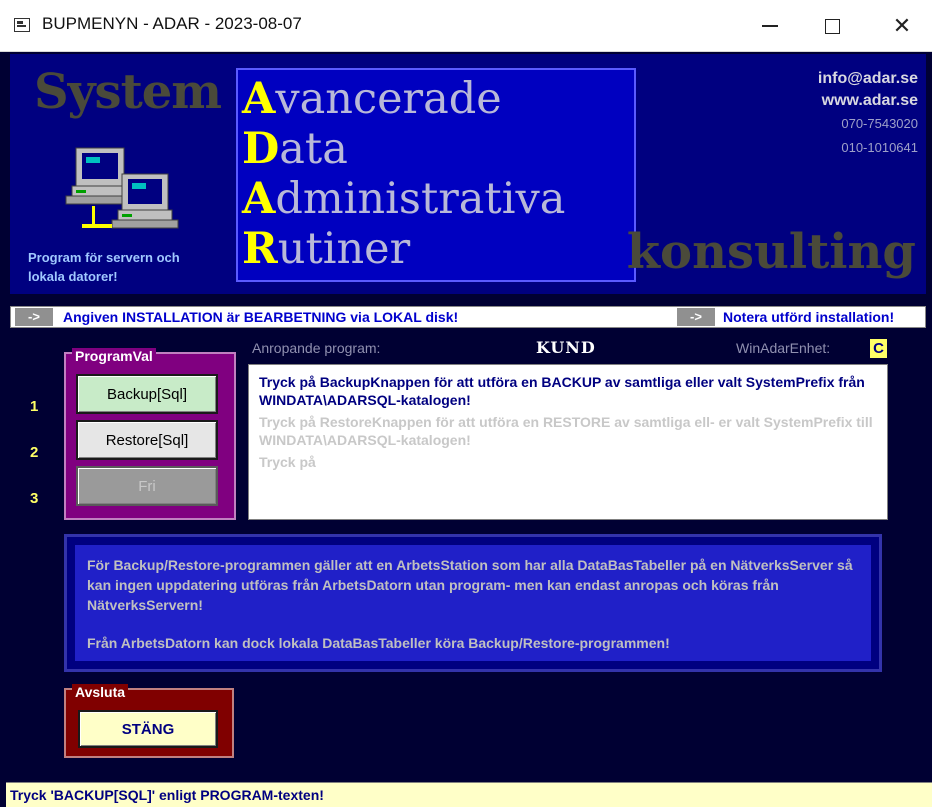 Image resolution: width=932 pixels, height=807 pixels. I want to click on close-icon: ✕, so click(902, 25).